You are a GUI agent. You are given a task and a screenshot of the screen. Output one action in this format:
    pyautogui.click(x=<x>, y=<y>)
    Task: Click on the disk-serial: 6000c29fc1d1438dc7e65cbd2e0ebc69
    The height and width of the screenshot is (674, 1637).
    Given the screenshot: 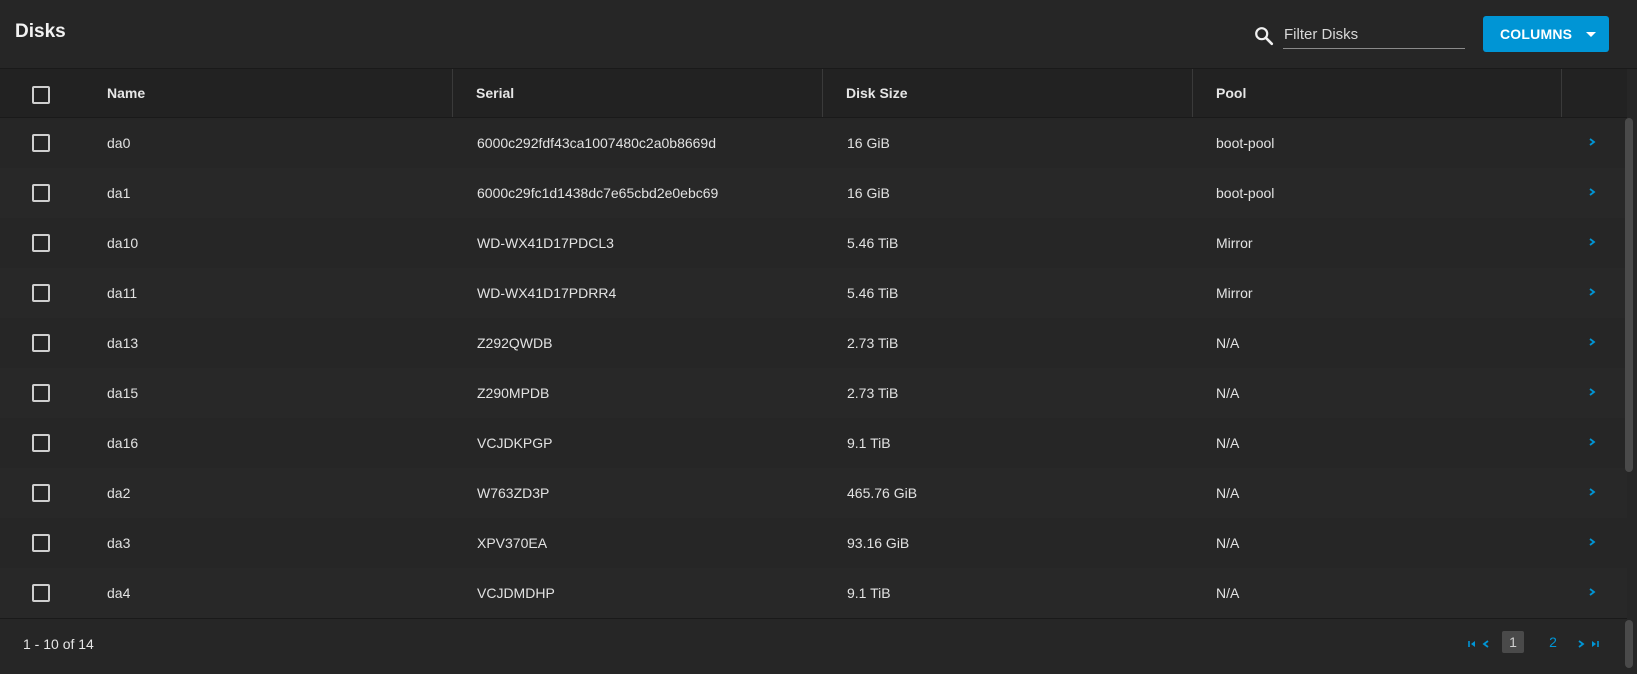 What is the action you would take?
    pyautogui.click(x=598, y=193)
    